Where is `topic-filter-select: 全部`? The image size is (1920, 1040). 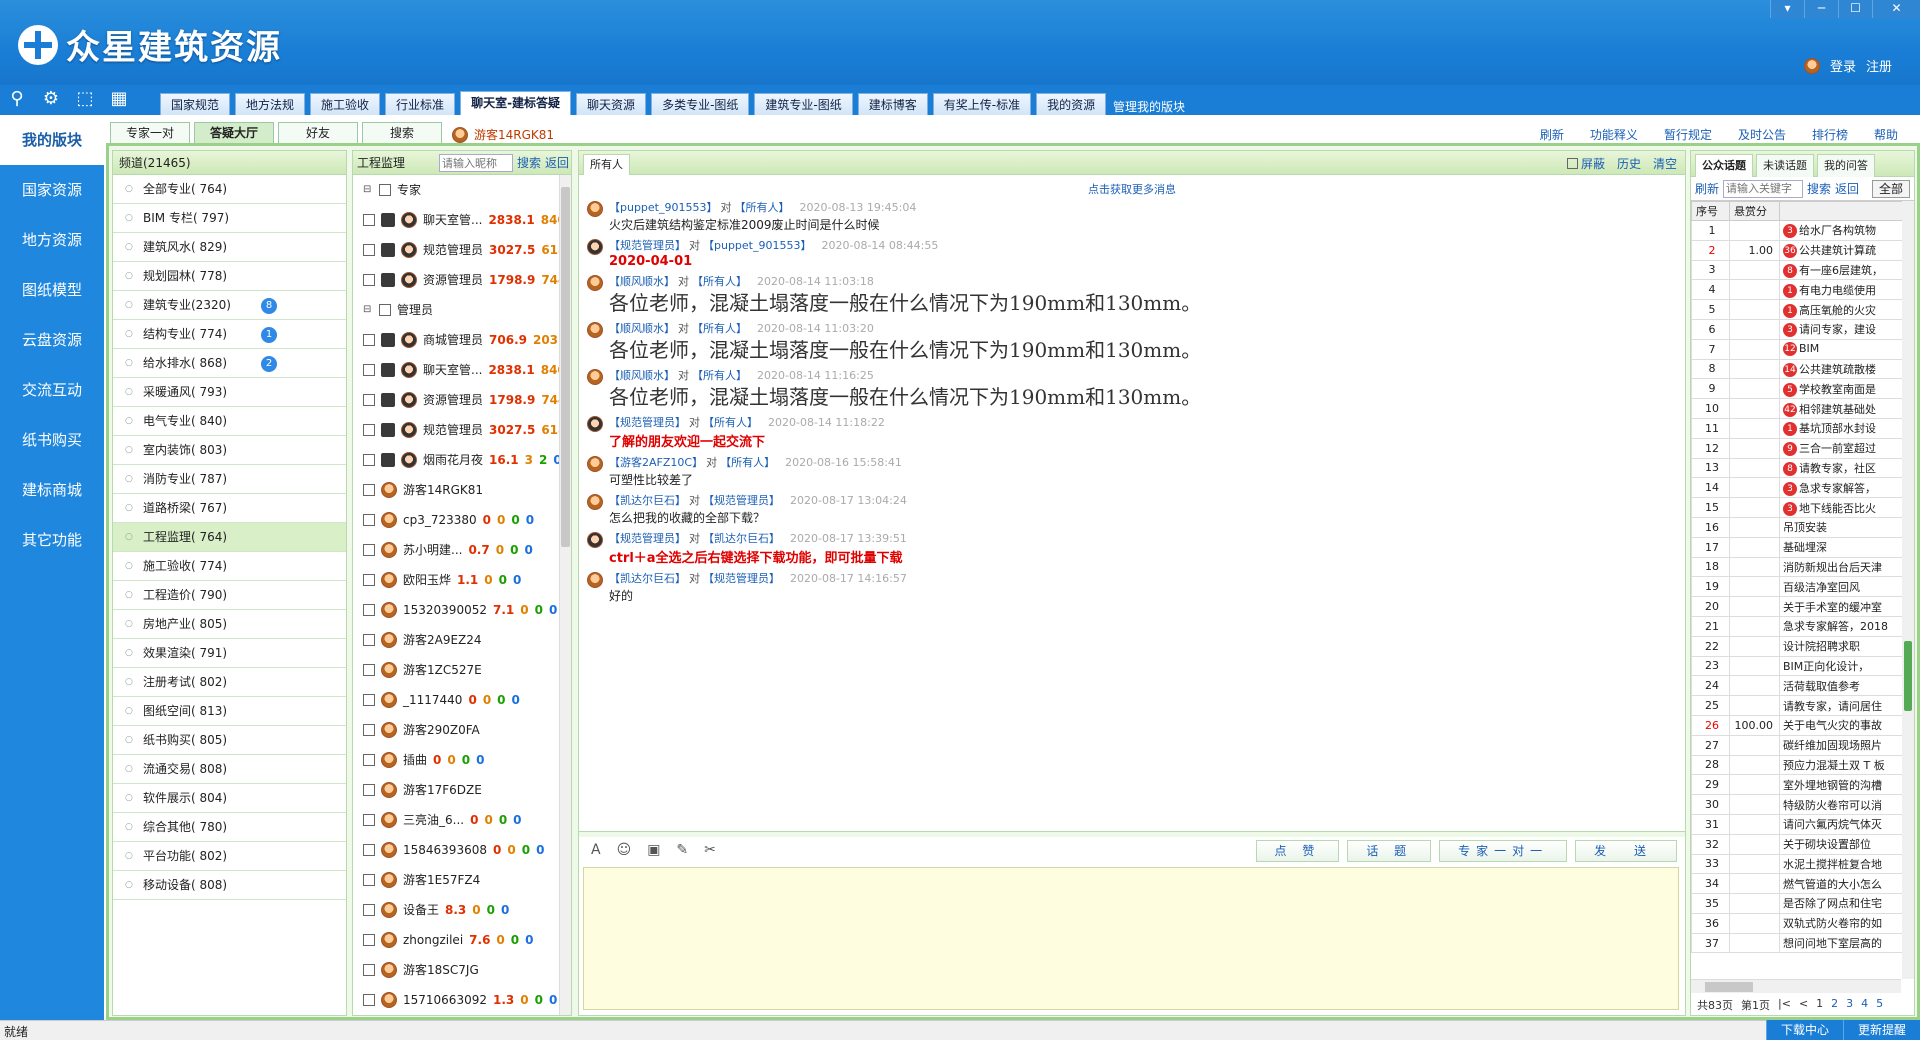
topic-filter-select: 全部 is located at coordinates (1890, 188).